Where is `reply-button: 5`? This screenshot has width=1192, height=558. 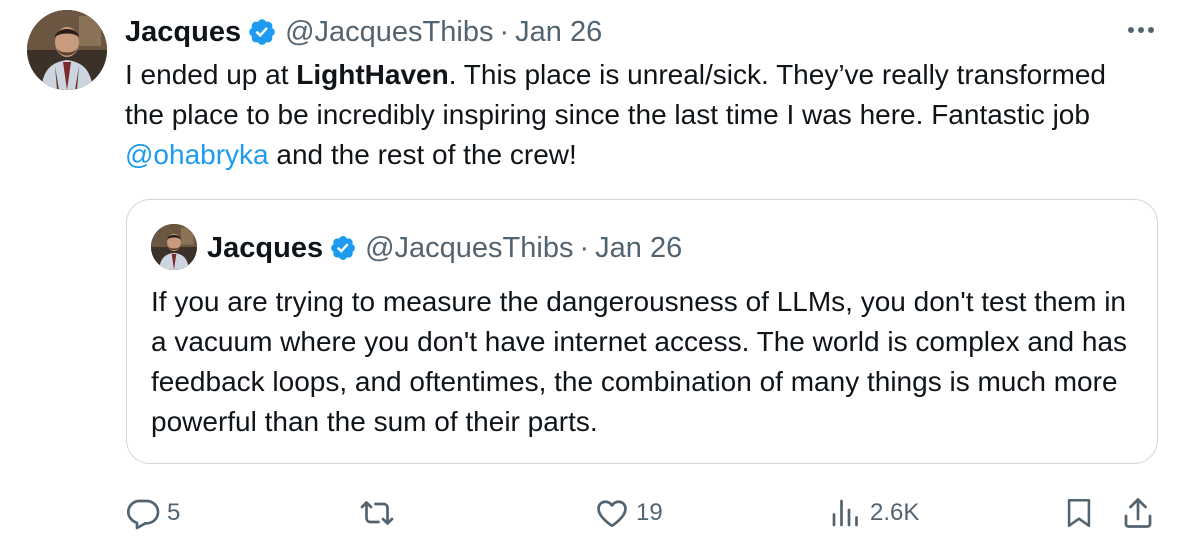 reply-button: 5 is located at coordinates (152, 513).